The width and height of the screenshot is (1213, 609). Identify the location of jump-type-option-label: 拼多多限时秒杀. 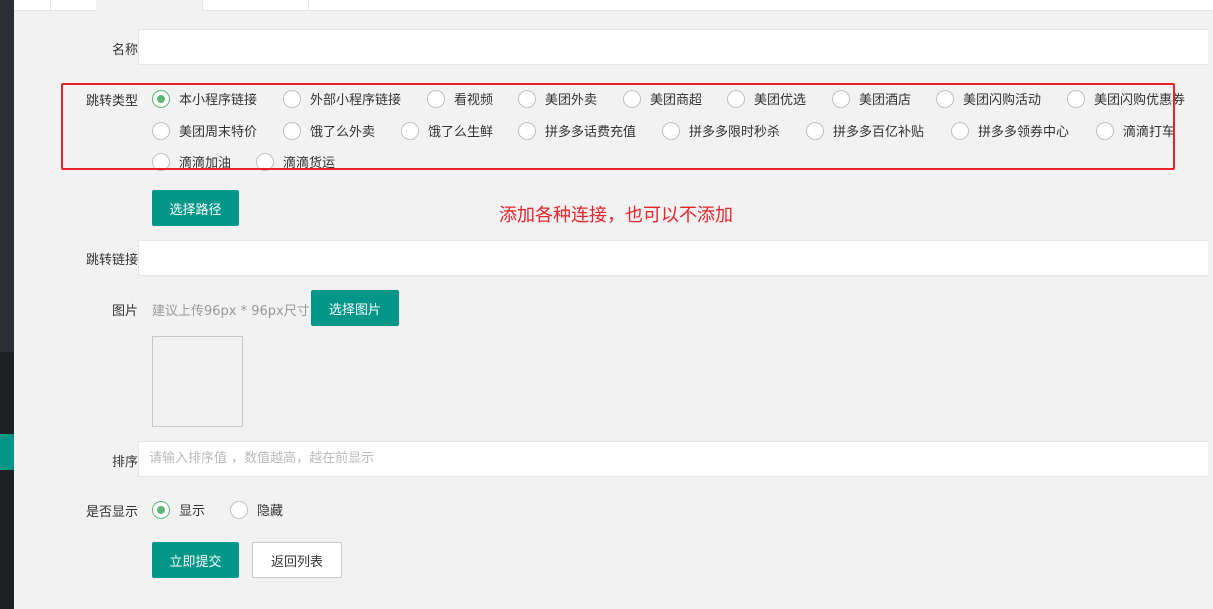
(735, 132).